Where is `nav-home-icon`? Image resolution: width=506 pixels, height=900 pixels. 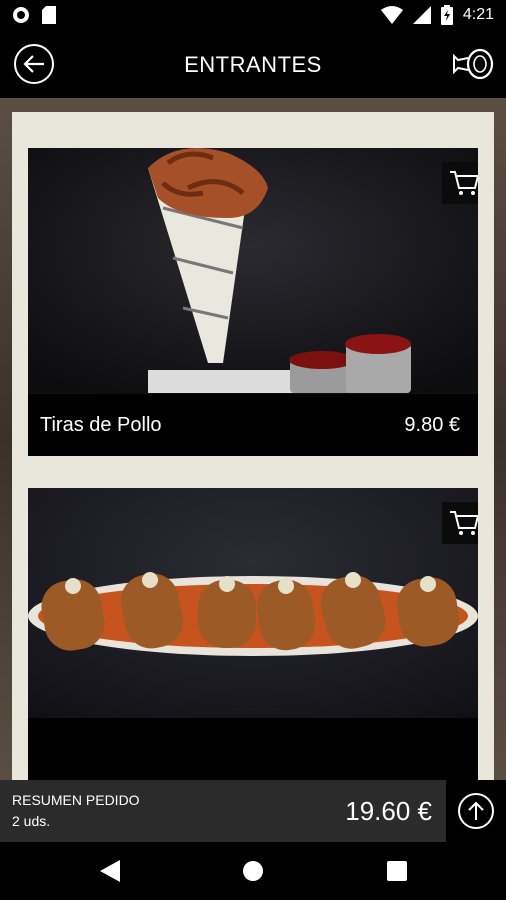
nav-home-icon is located at coordinates (253, 871).